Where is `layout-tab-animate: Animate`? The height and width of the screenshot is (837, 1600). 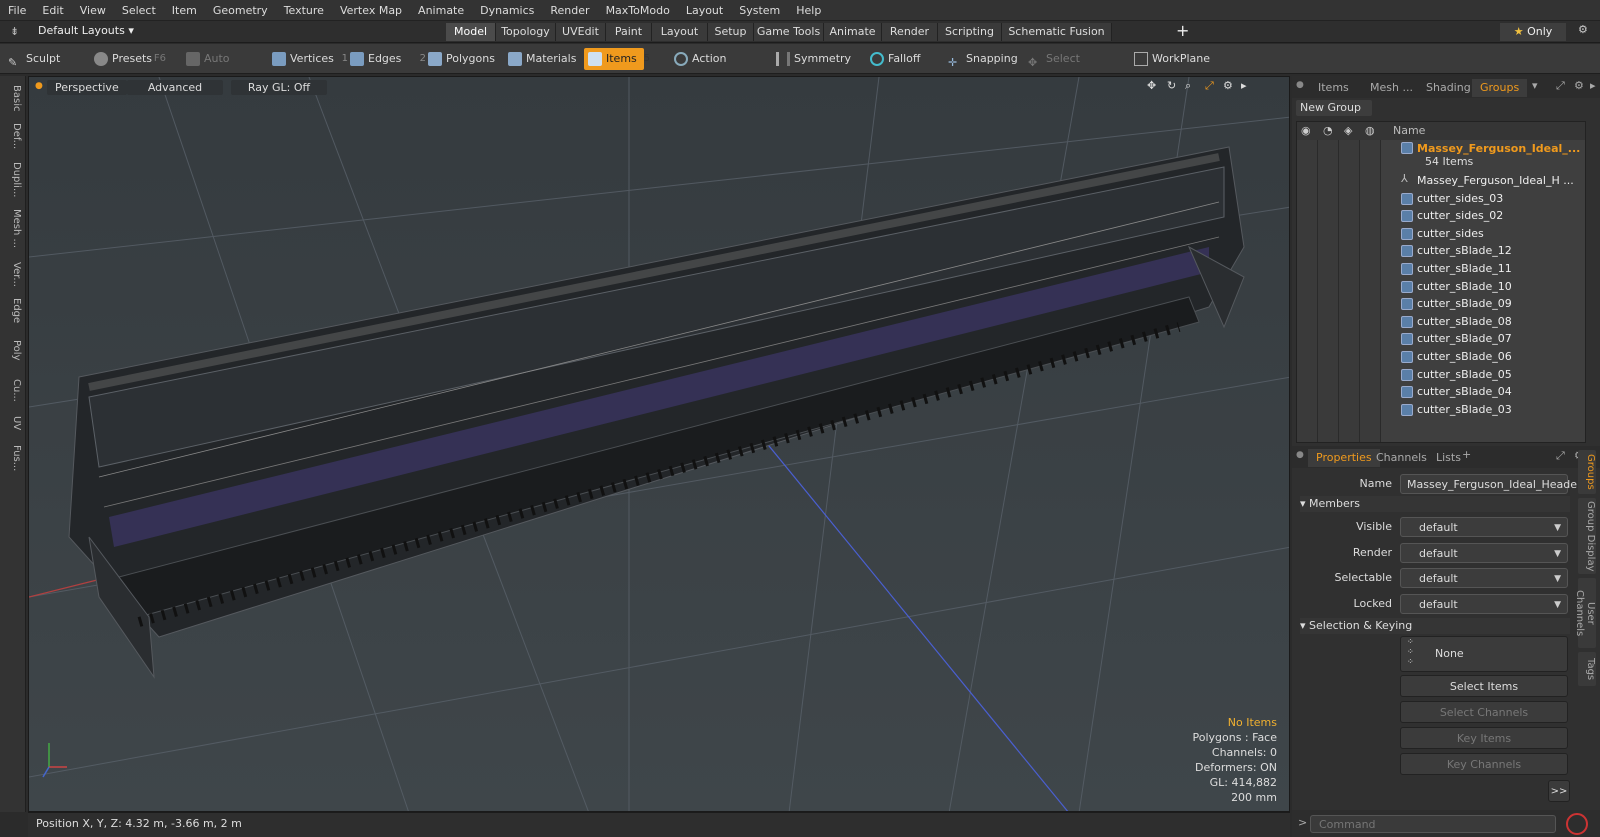
layout-tab-animate: Animate is located at coordinates (853, 32).